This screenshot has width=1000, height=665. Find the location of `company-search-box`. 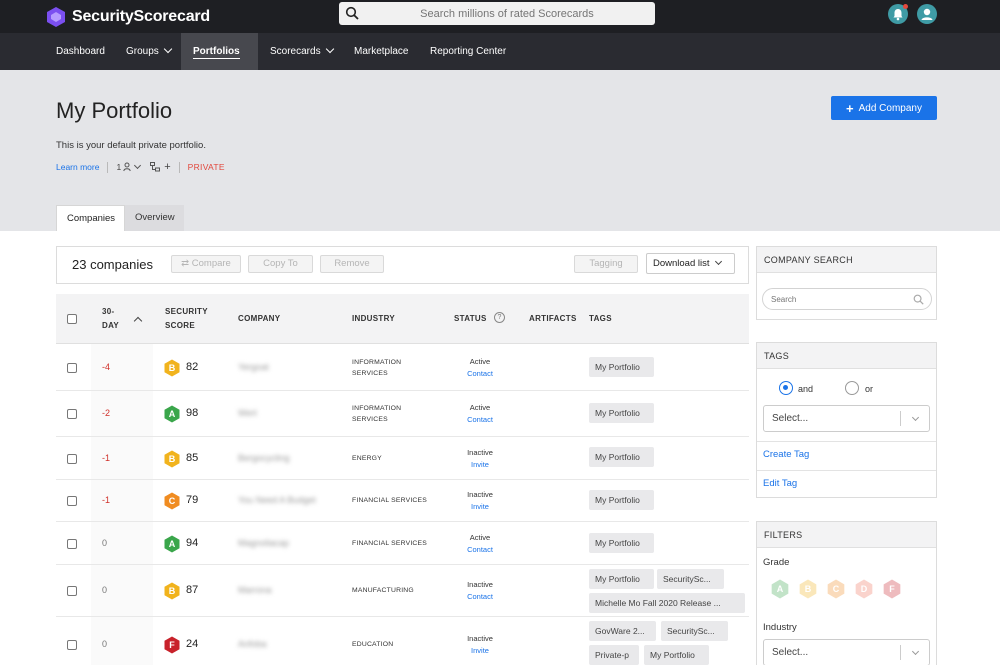

company-search-box is located at coordinates (847, 299).